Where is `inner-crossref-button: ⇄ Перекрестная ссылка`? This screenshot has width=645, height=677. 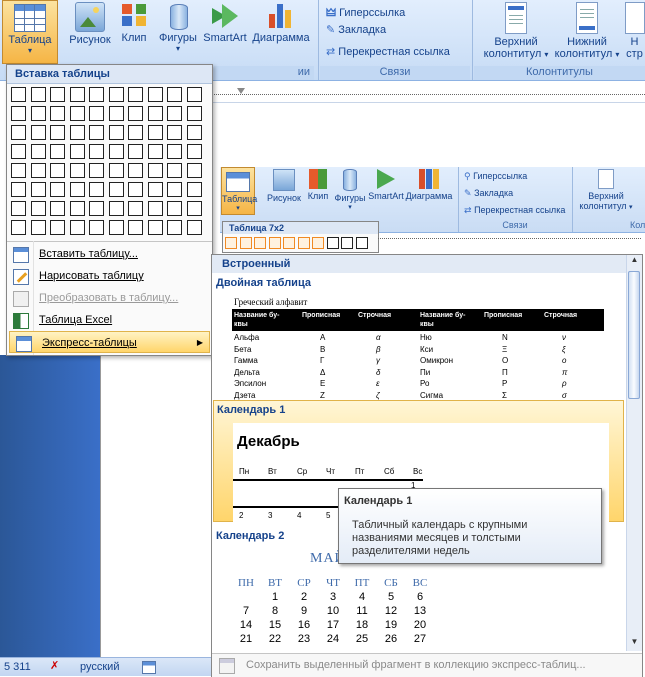
inner-crossref-button: ⇄ Перекрестная ссылка is located at coordinates (514, 210).